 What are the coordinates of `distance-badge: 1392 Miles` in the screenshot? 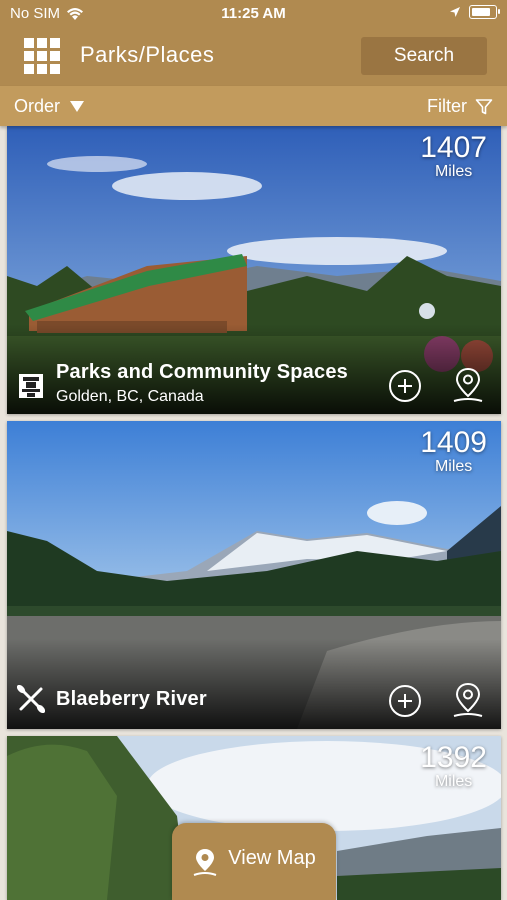 It's located at (453, 766).